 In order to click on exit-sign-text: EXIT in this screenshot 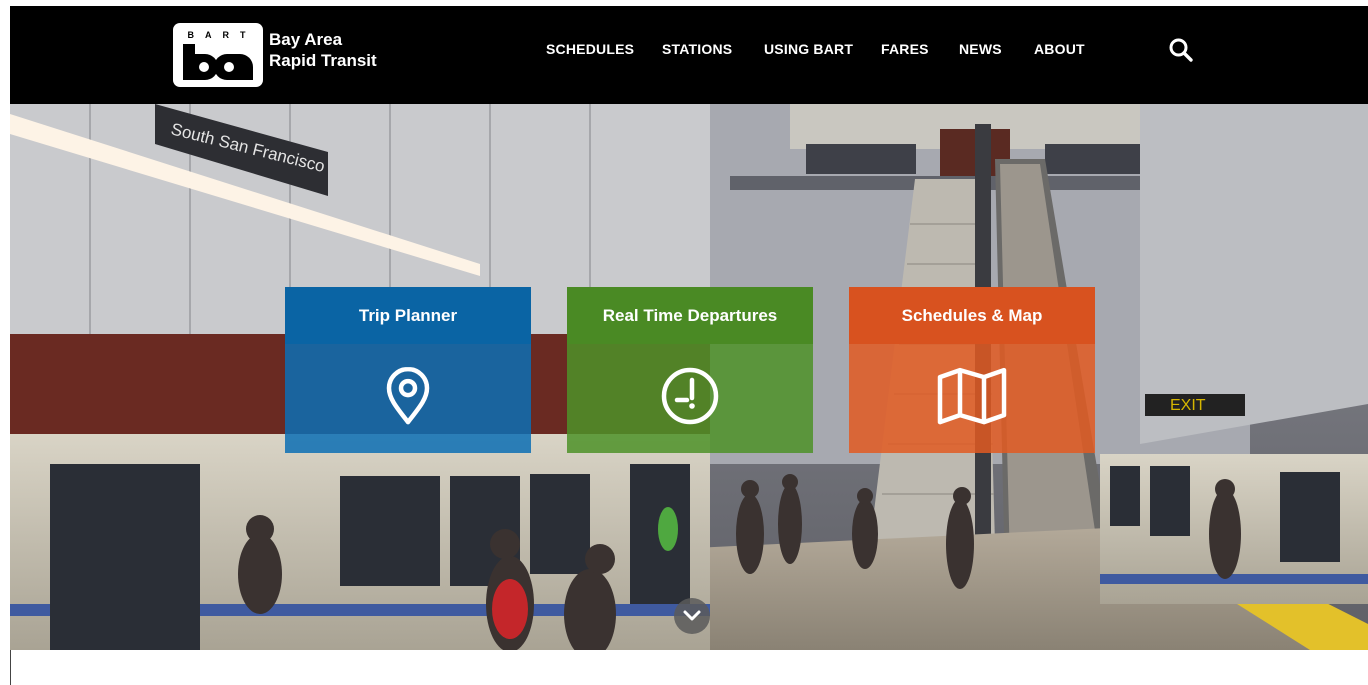, I will do `click(1188, 405)`.